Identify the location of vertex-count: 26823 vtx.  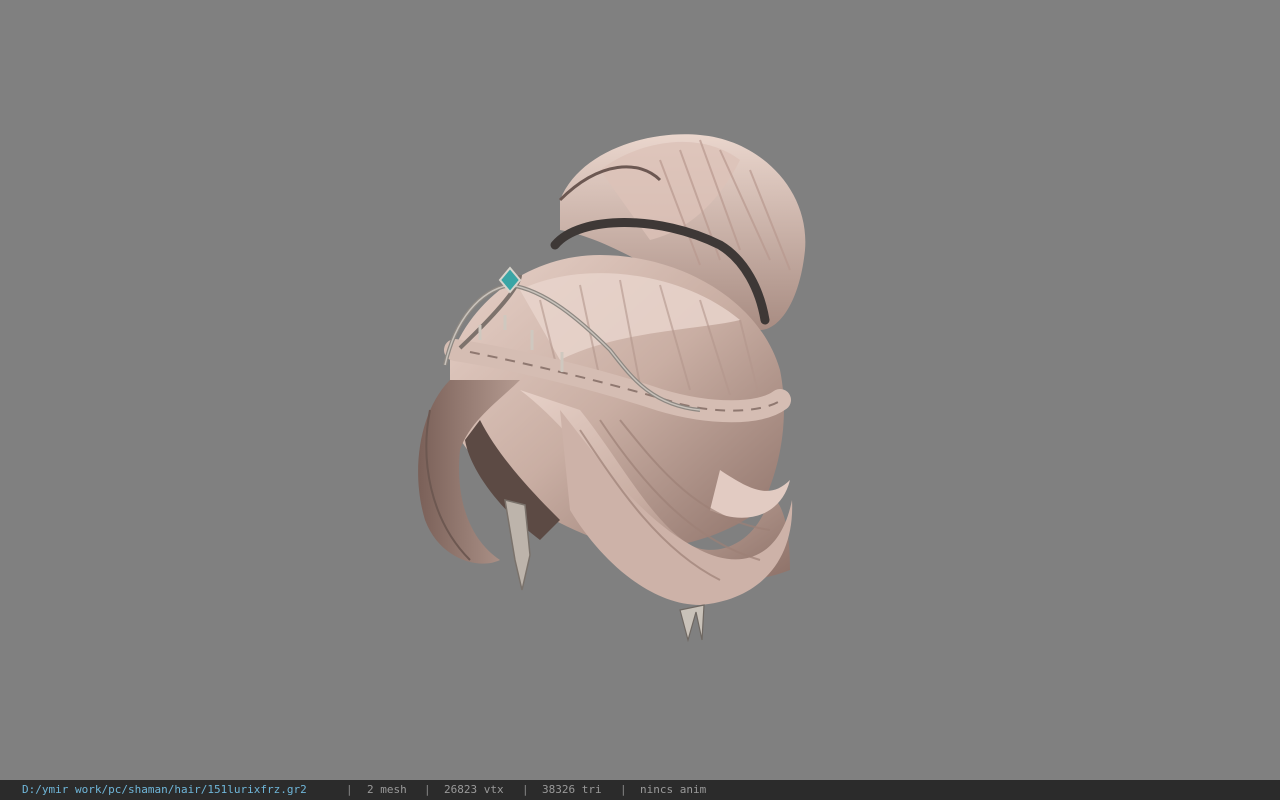
(474, 789).